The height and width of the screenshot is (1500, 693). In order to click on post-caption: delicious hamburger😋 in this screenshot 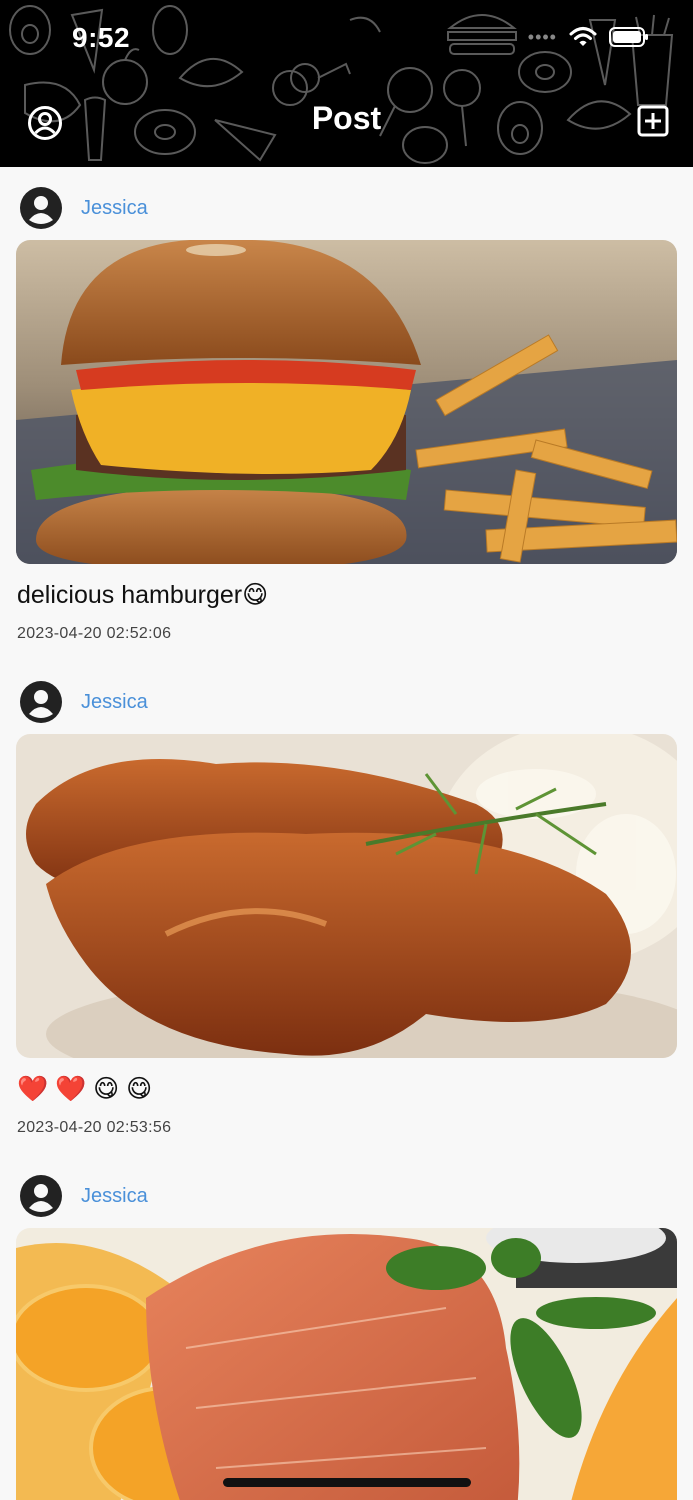, I will do `click(143, 595)`.